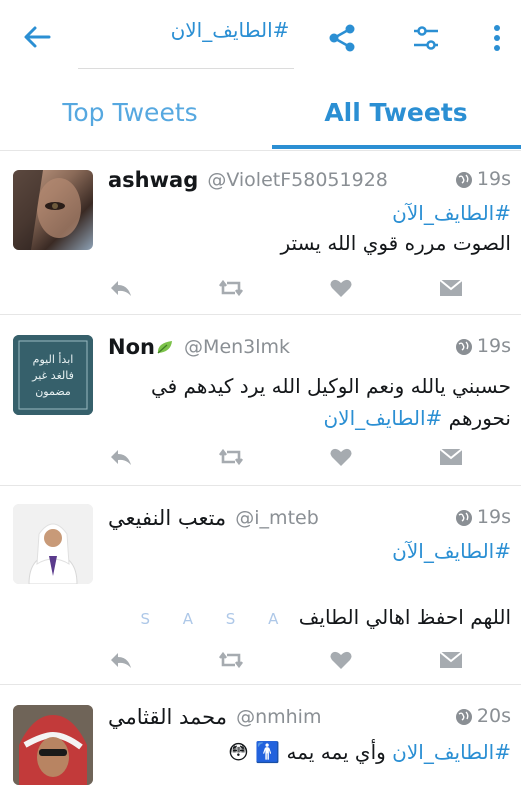 Image resolution: width=521 pixels, height=798 pixels. What do you see at coordinates (307, 752) in the screenshot?
I see `tweet-text: وأي يمه يمه 🚹 😳` at bounding box center [307, 752].